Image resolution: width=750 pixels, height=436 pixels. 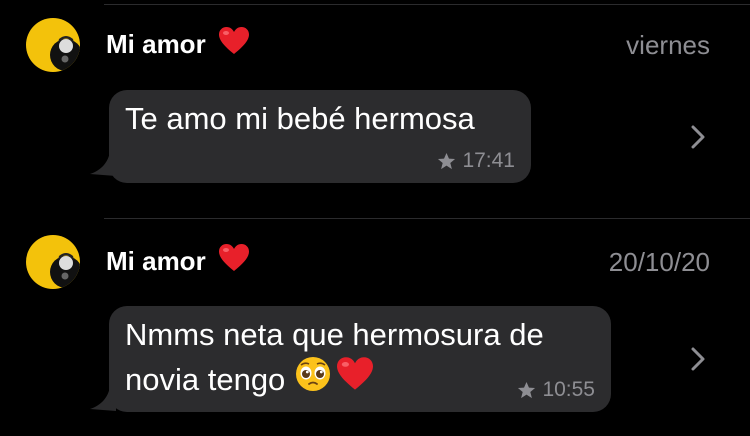 I want to click on message-text-line-2: novia tengo, so click(x=334, y=379).